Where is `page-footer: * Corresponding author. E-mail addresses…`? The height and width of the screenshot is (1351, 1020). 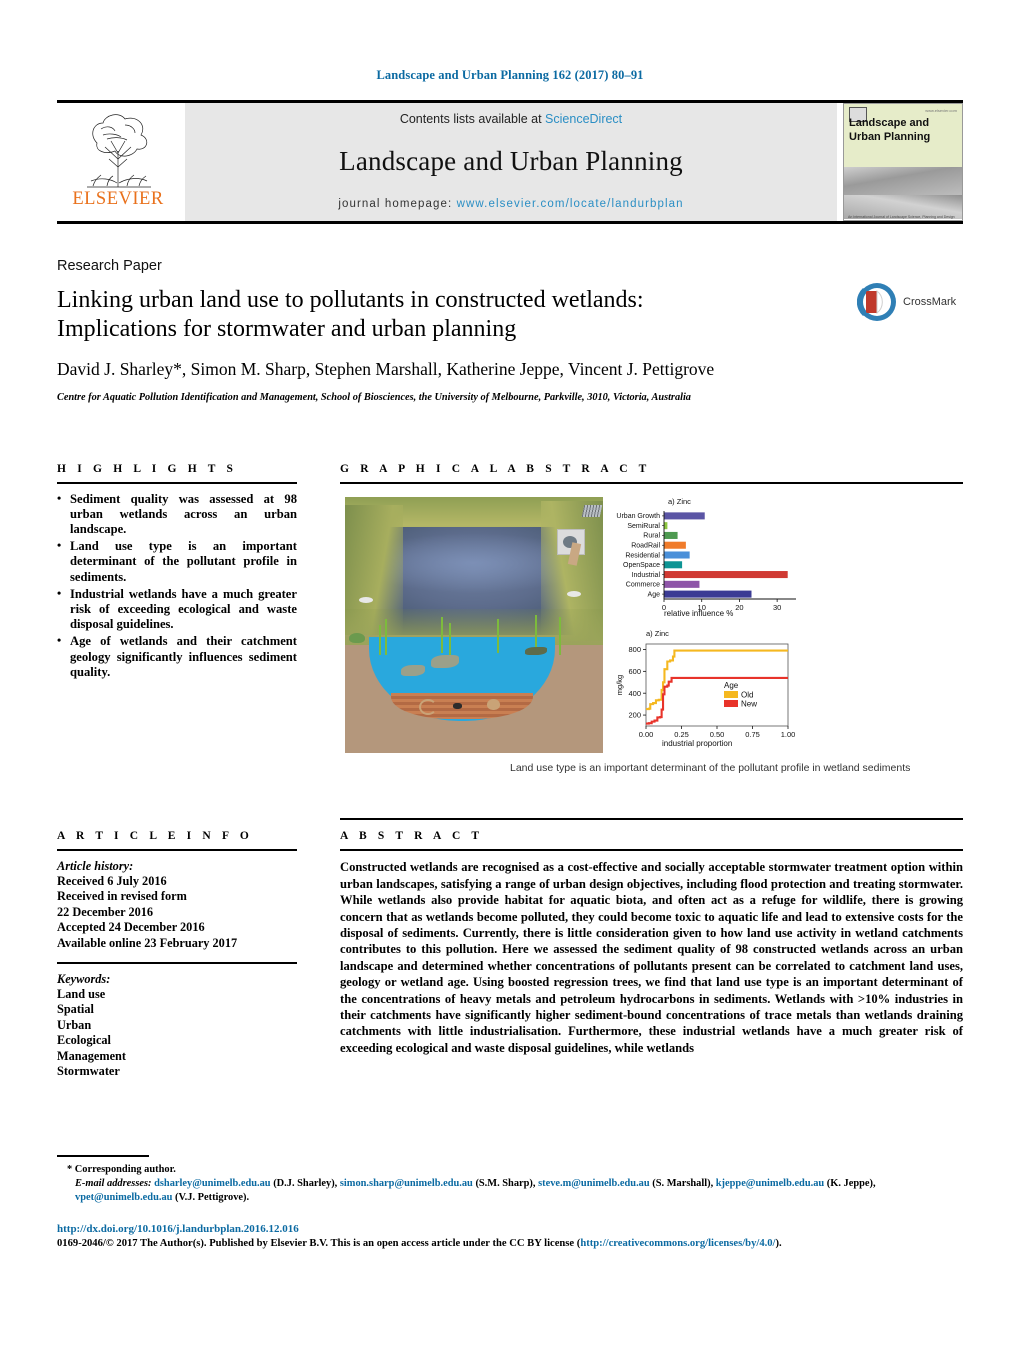
page-footer: * Corresponding author. E-mail addresses… is located at coordinates (510, 1202).